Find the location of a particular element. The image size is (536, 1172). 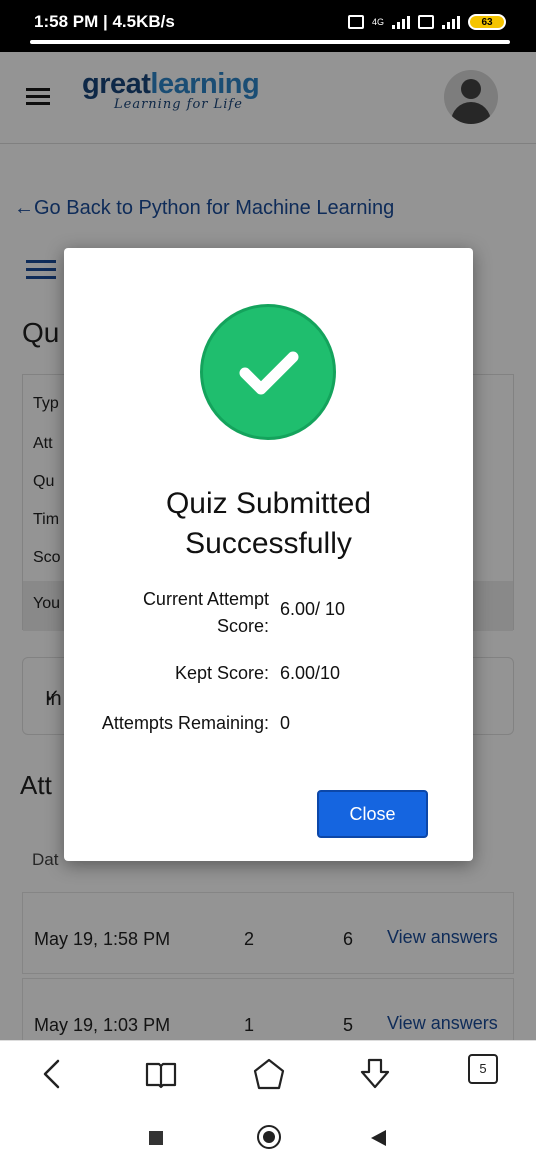

sim2-icon is located at coordinates (426, 22).